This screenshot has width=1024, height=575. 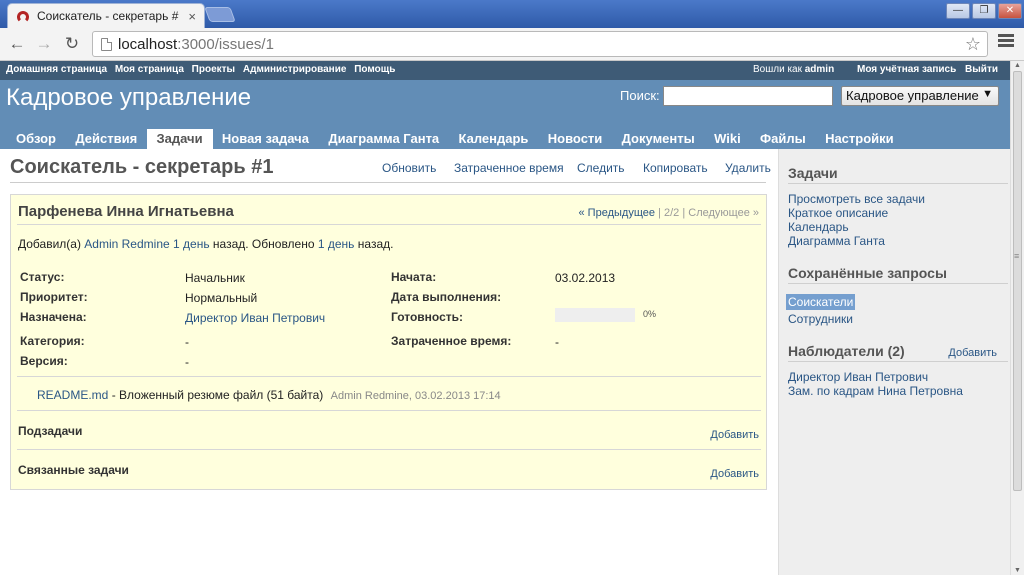 What do you see at coordinates (54, 297) in the screenshot?
I see `priority-label: Приоритет:` at bounding box center [54, 297].